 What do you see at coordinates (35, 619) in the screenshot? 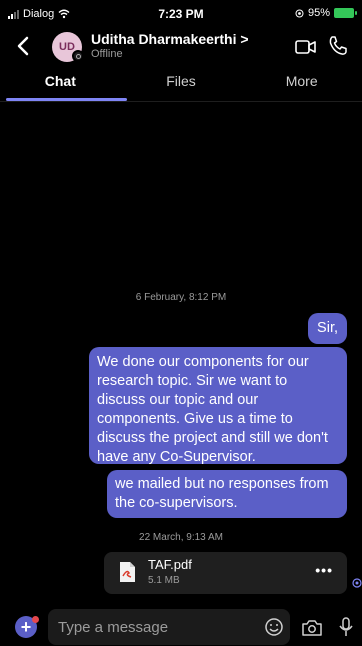
I see `notification-dot` at bounding box center [35, 619].